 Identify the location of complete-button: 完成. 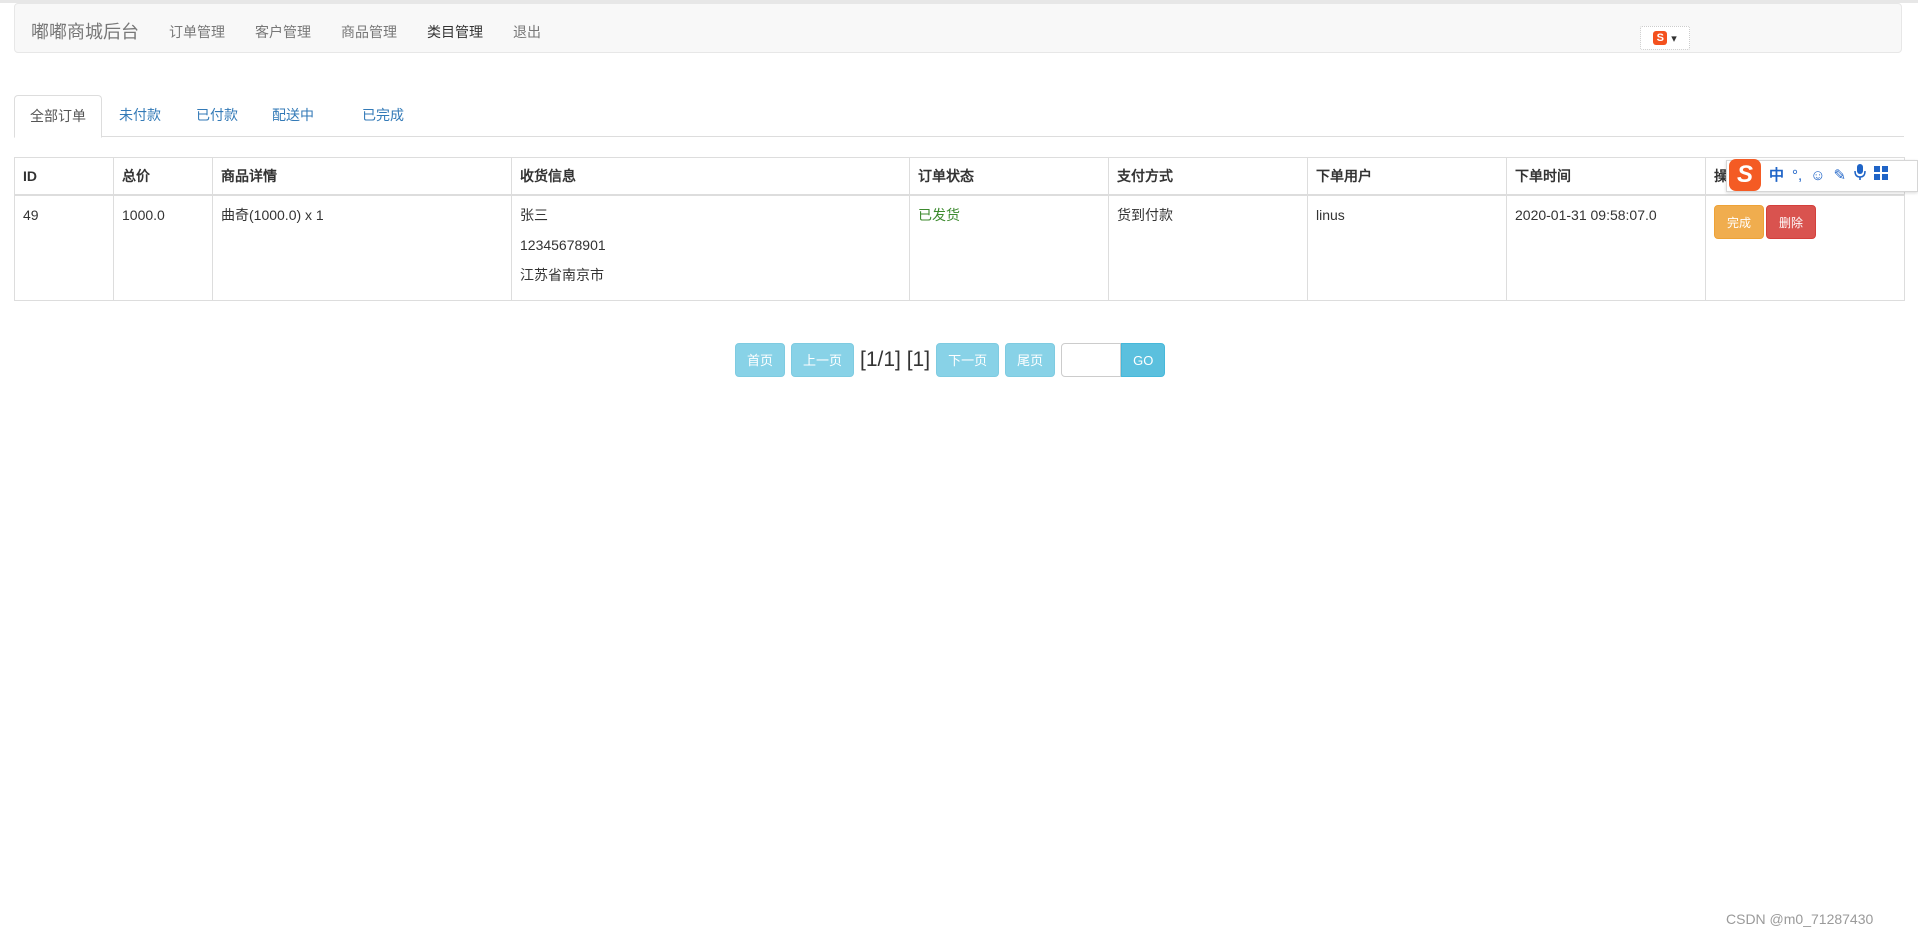
(1739, 222).